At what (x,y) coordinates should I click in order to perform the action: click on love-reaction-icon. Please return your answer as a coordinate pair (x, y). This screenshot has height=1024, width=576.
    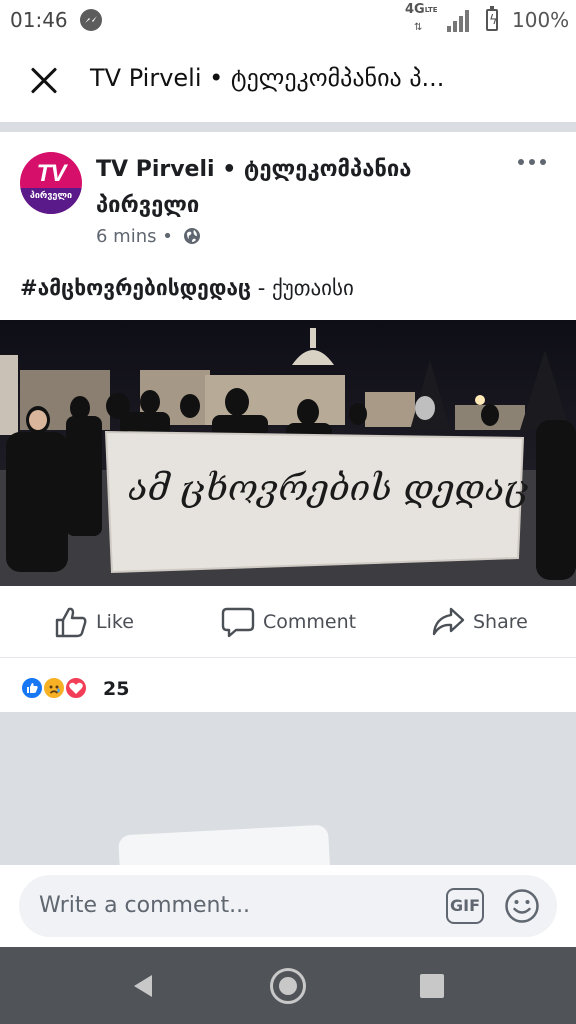
    Looking at the image, I should click on (76, 688).